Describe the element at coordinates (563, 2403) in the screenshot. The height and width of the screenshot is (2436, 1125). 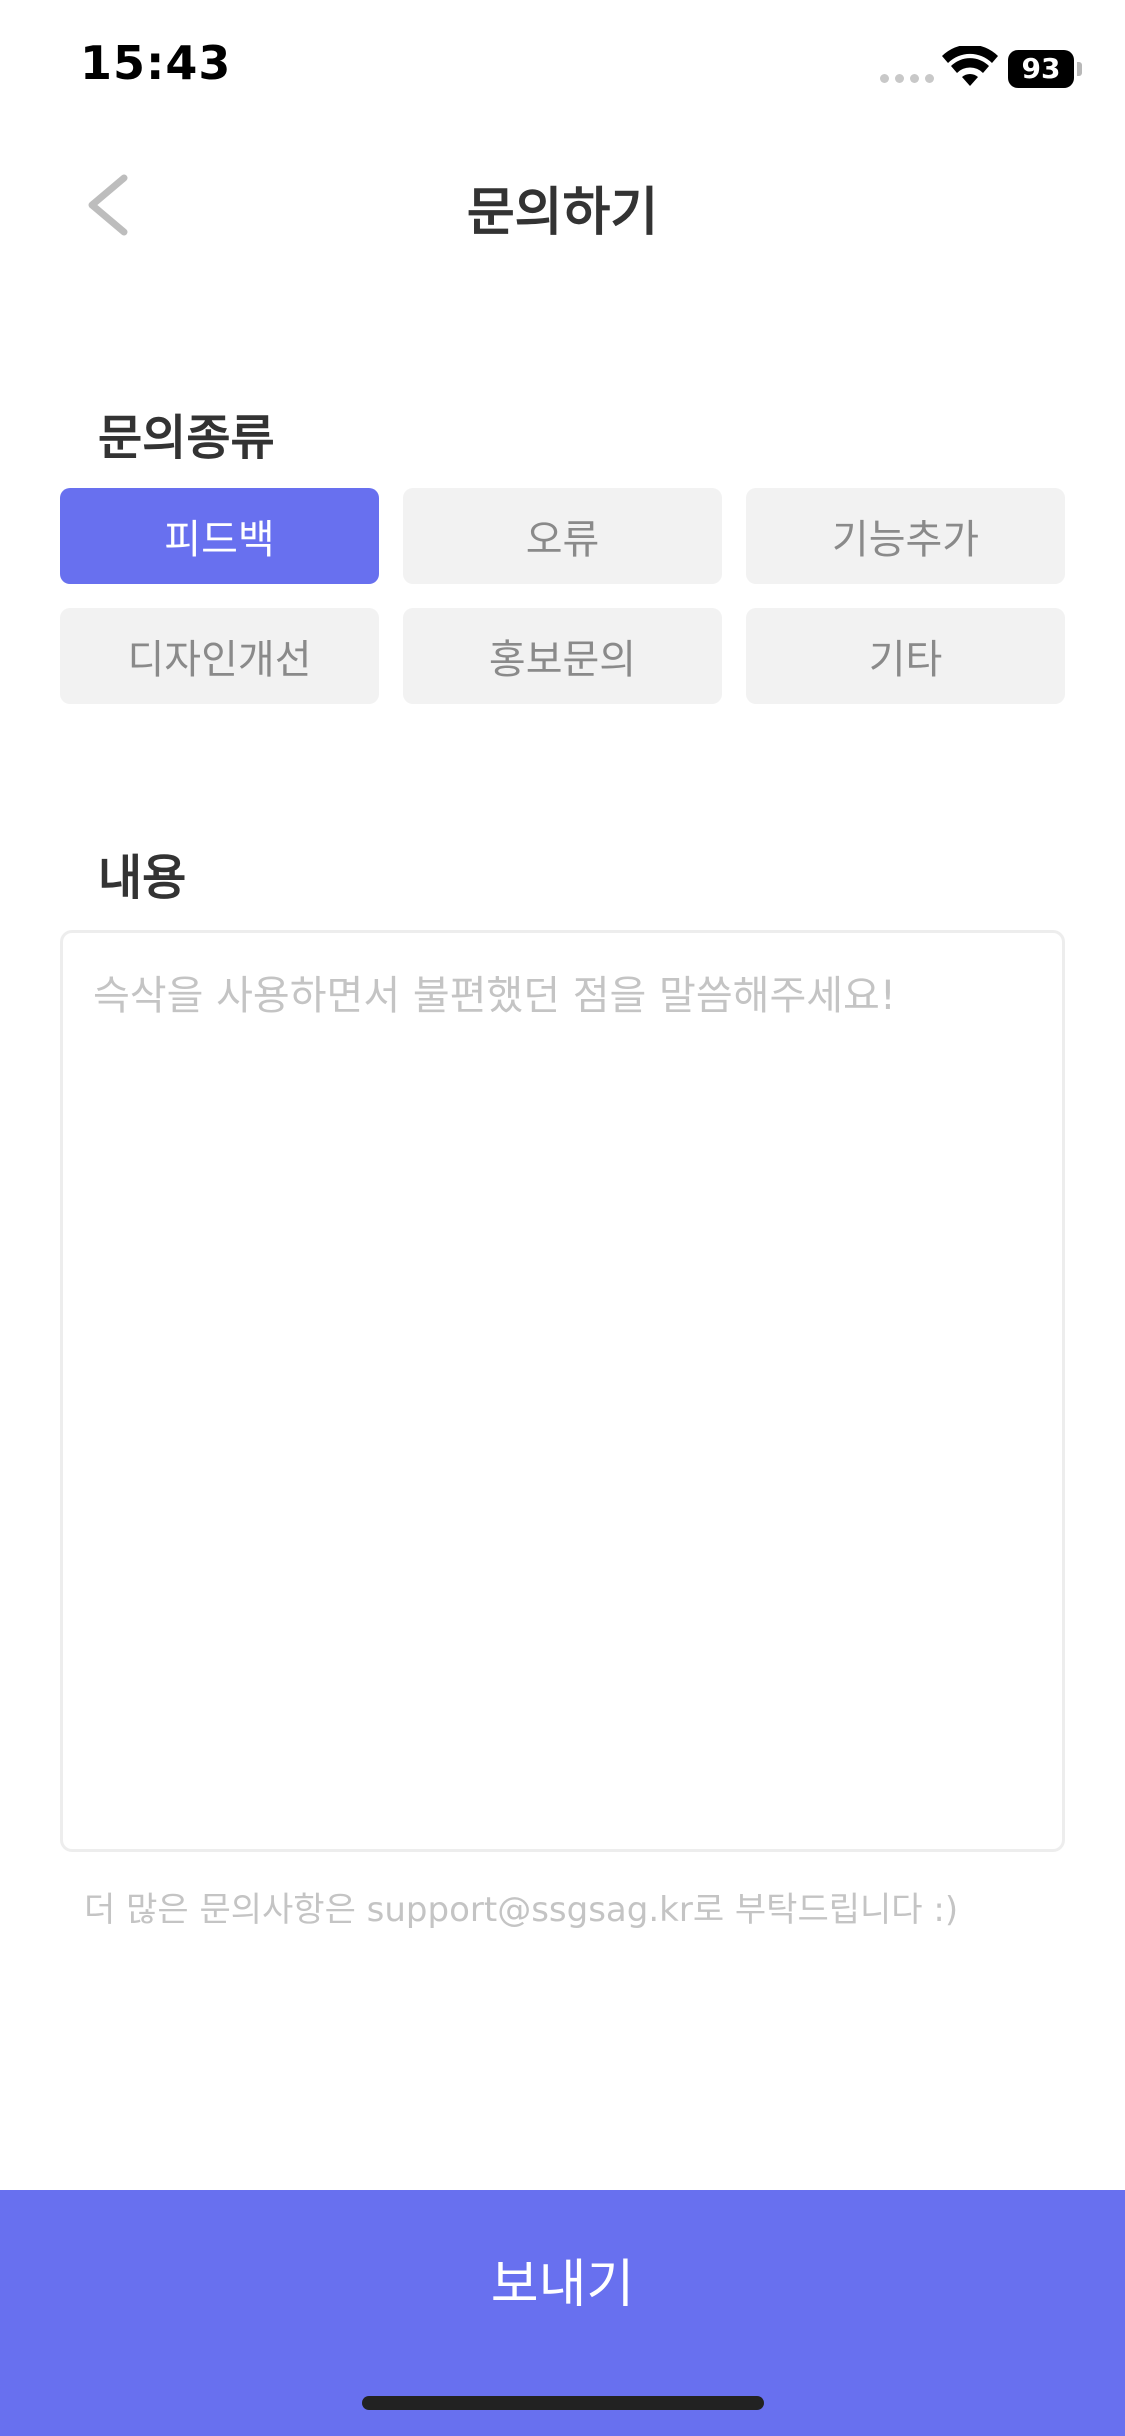
I see `home-indicator` at that location.